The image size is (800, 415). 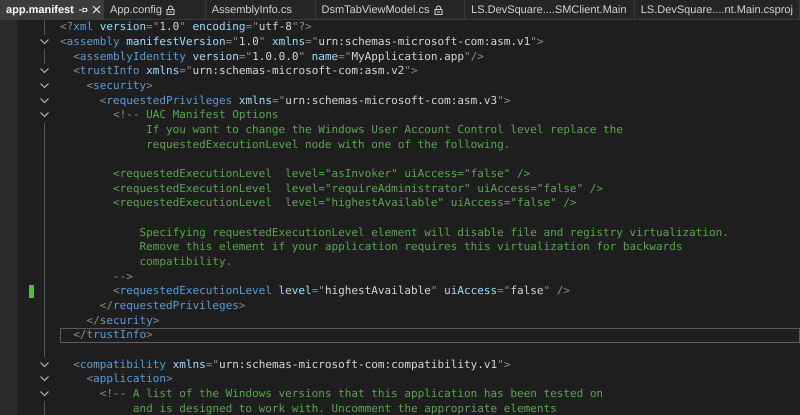 I want to click on code-line: compatibility., so click(x=185, y=262).